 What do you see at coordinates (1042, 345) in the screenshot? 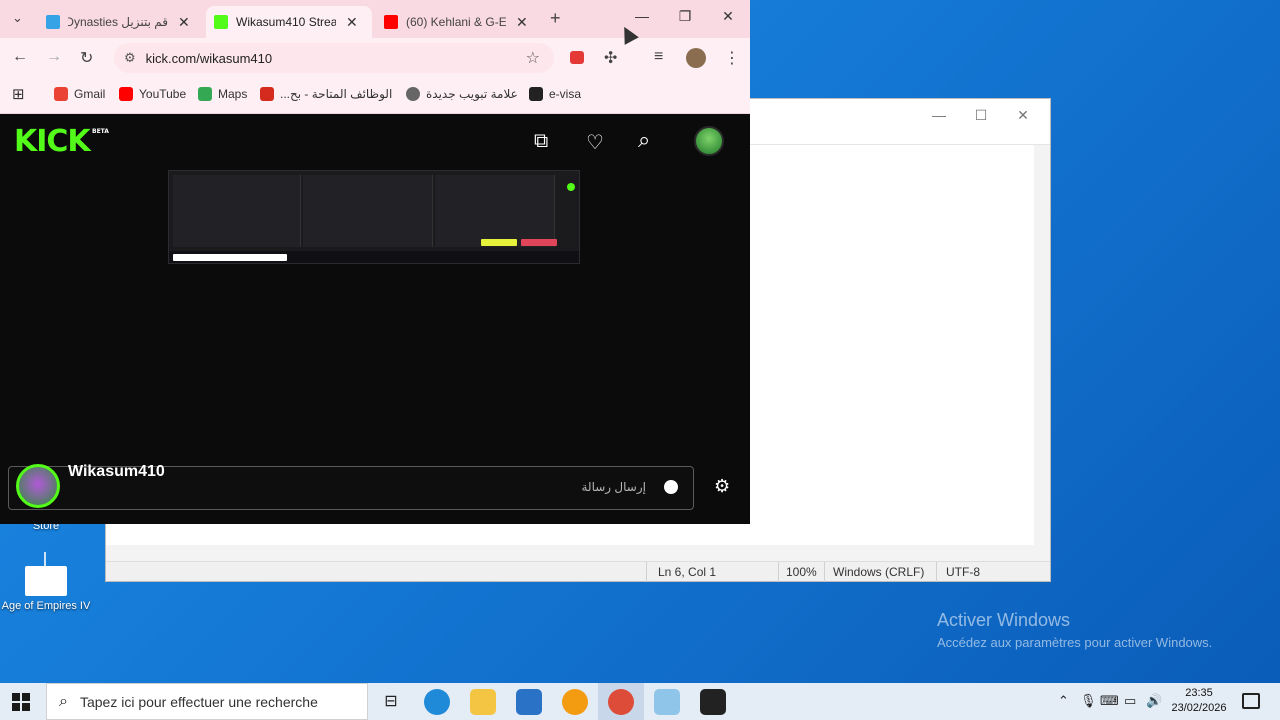
I see `vertical-scrollbar` at bounding box center [1042, 345].